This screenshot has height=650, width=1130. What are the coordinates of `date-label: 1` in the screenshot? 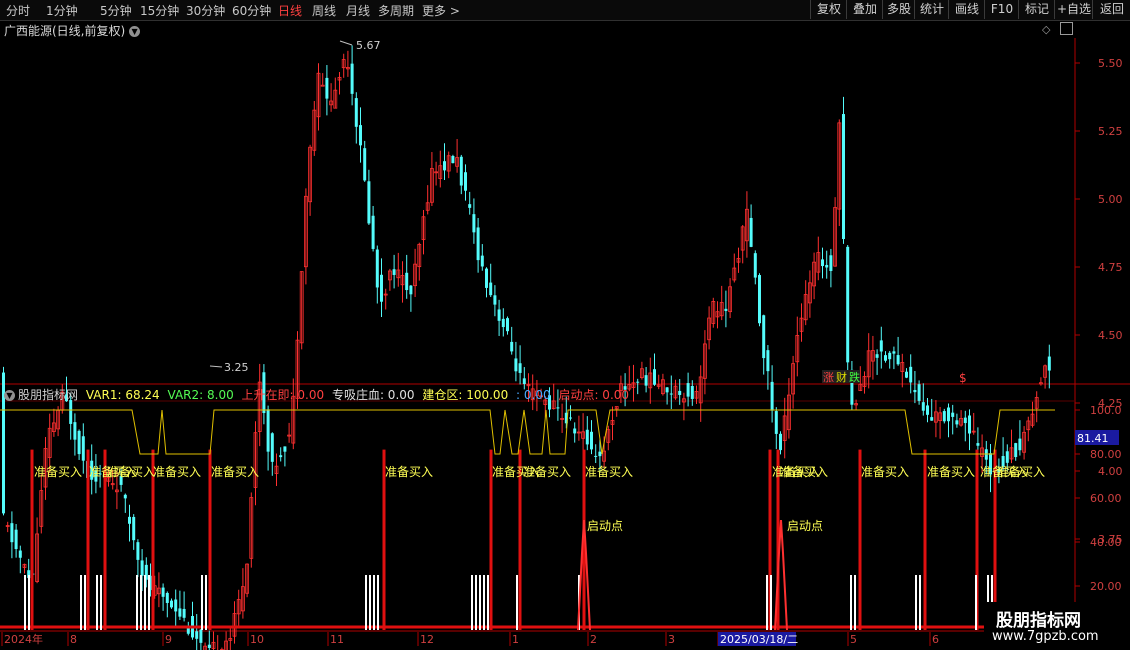 It's located at (515, 639).